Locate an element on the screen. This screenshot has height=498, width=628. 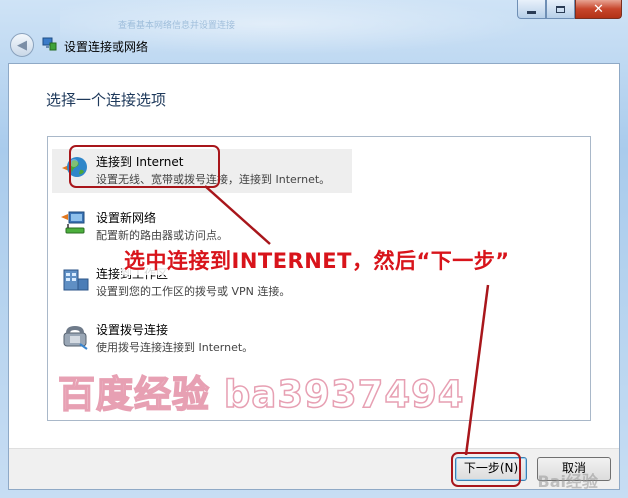
highlight-next-box is located at coordinates (486, 469).